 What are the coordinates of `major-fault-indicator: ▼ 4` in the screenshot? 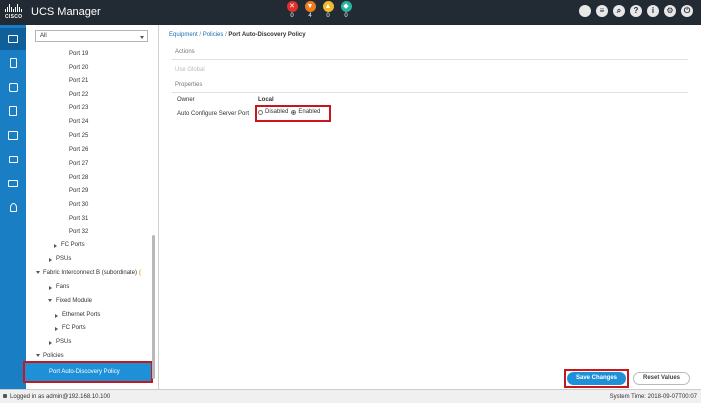 It's located at (310, 10).